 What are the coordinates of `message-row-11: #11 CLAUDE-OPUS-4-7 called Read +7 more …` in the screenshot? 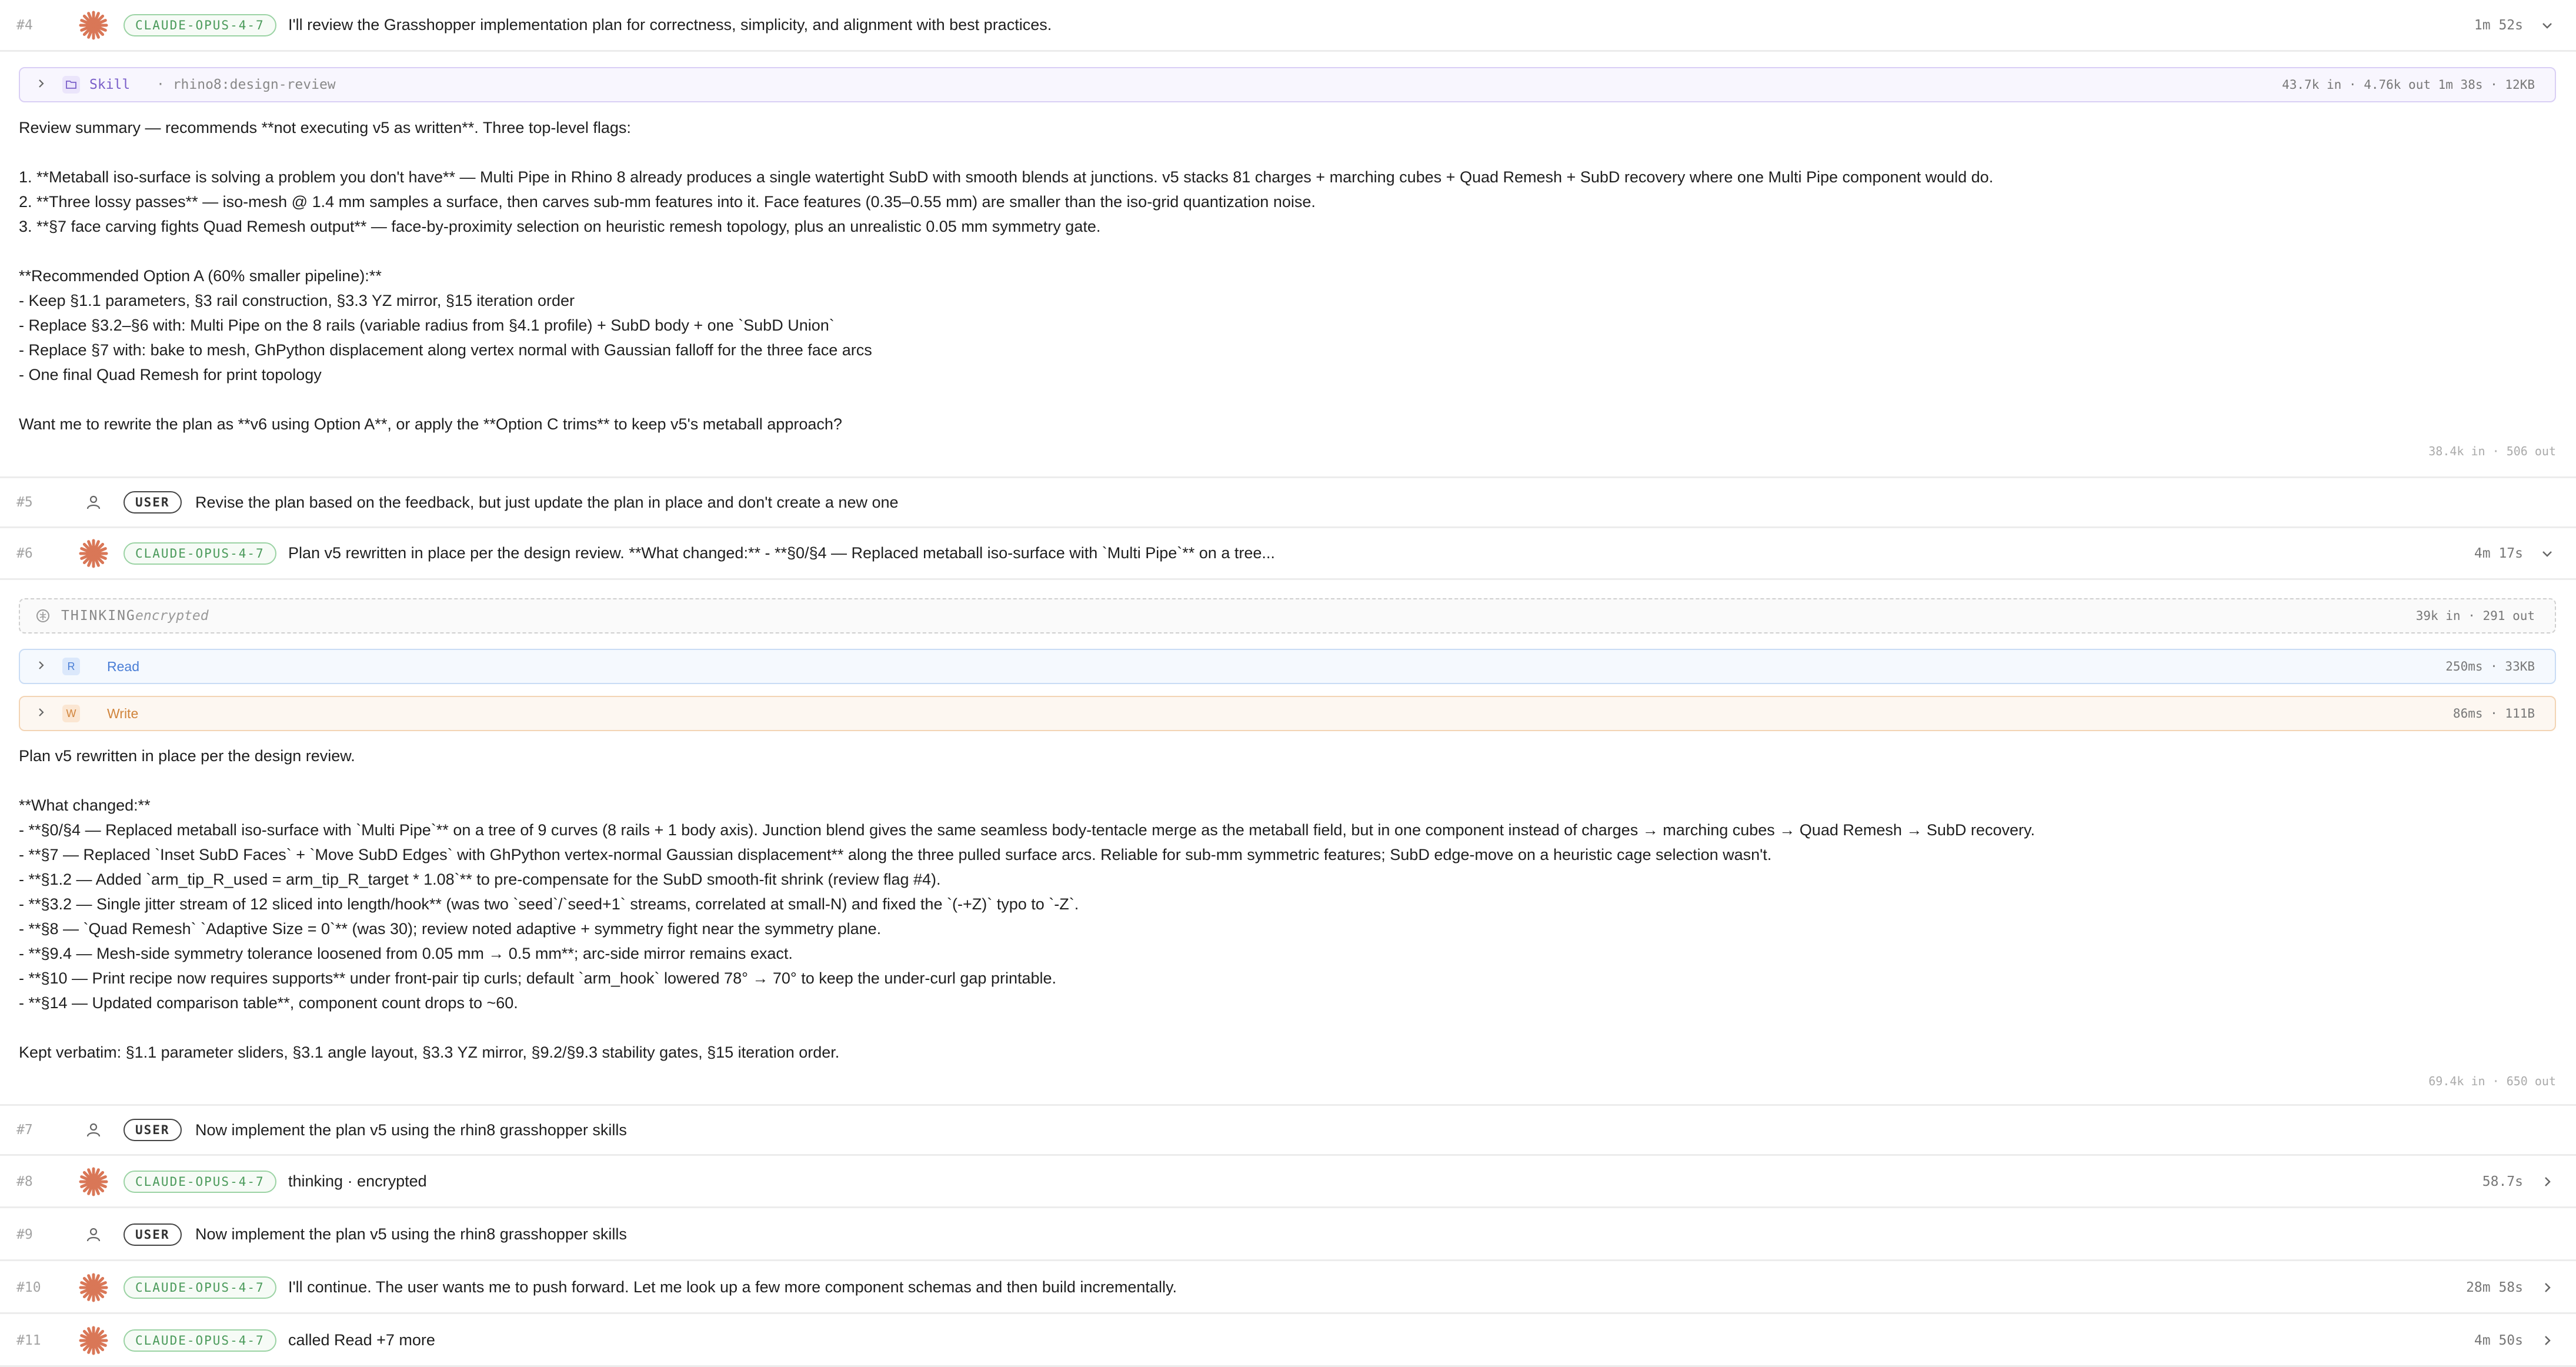 It's located at (1288, 1341).